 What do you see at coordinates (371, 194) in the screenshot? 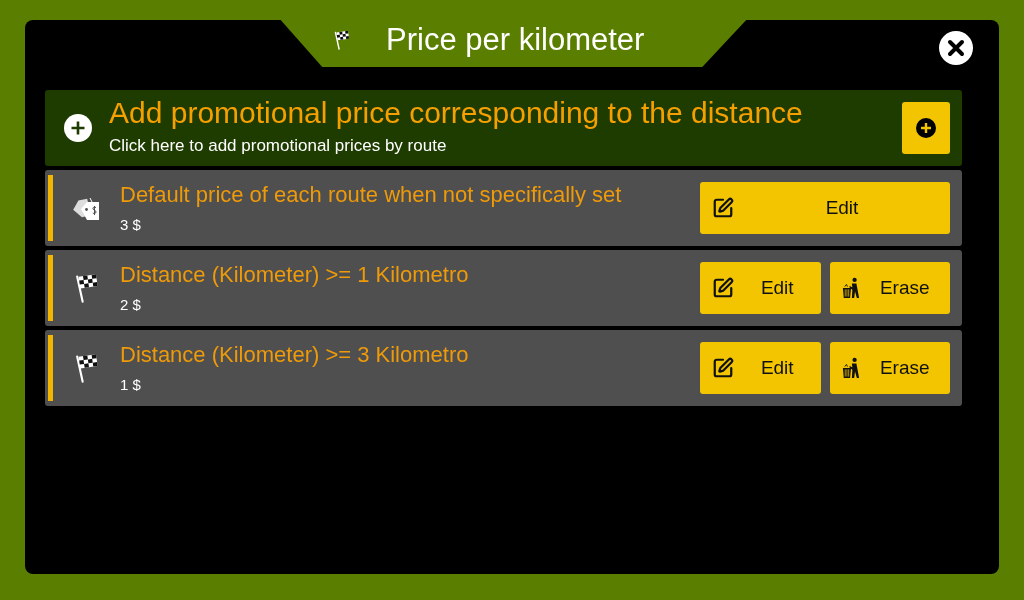
I see `price-title: Default price of each route when not specifically set` at bounding box center [371, 194].